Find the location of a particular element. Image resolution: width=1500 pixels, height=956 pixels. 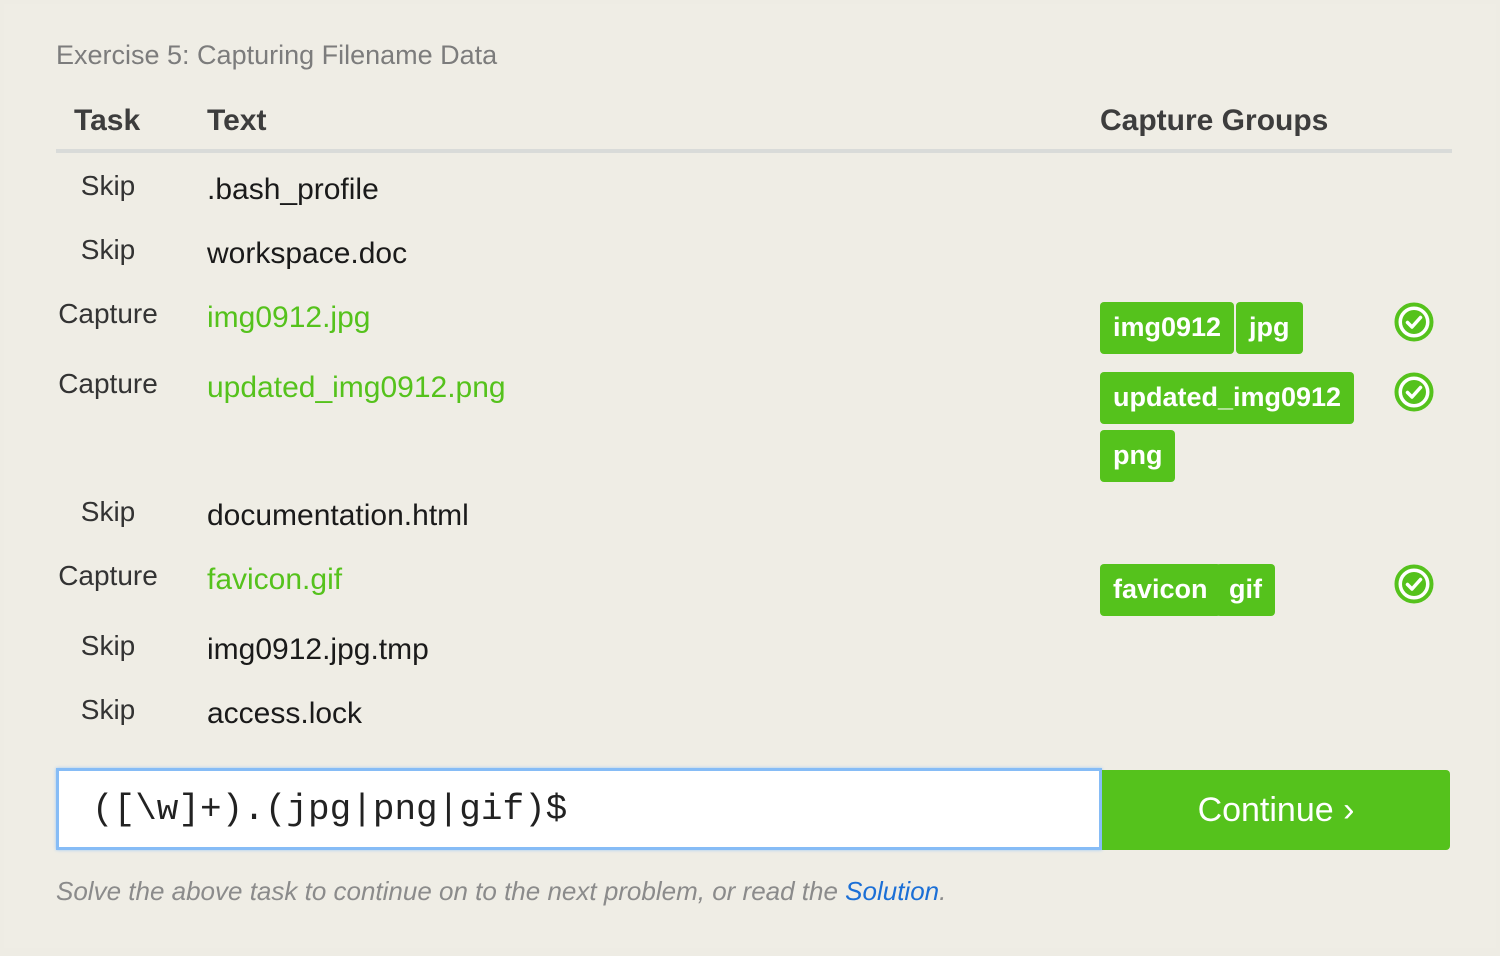

column-header-capture-groups: Capture Groups is located at coordinates (1214, 120).